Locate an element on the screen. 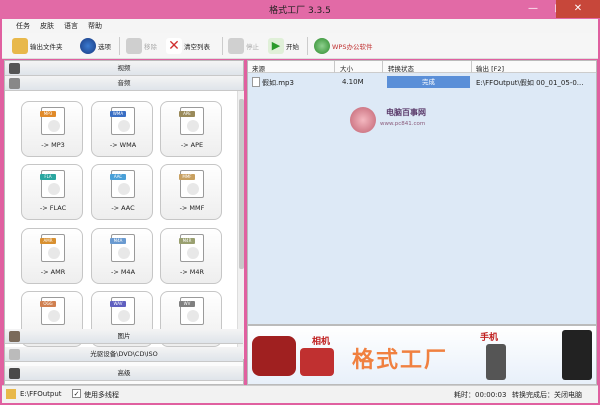 Image resolution: width=600 pixels, height=405 pixels. format-label: -> AAC is located at coordinates (123, 208).